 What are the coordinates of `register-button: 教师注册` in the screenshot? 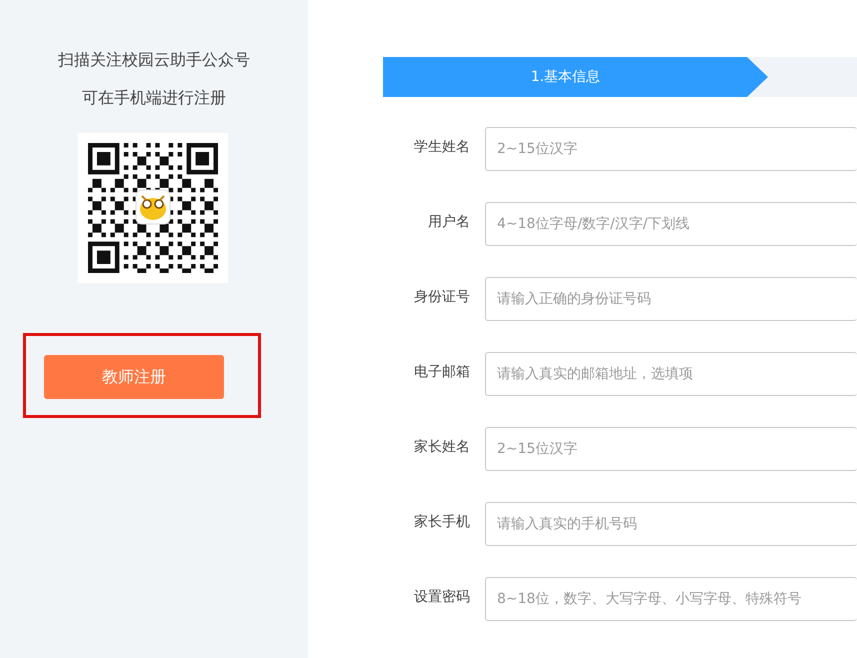 It's located at (134, 377).